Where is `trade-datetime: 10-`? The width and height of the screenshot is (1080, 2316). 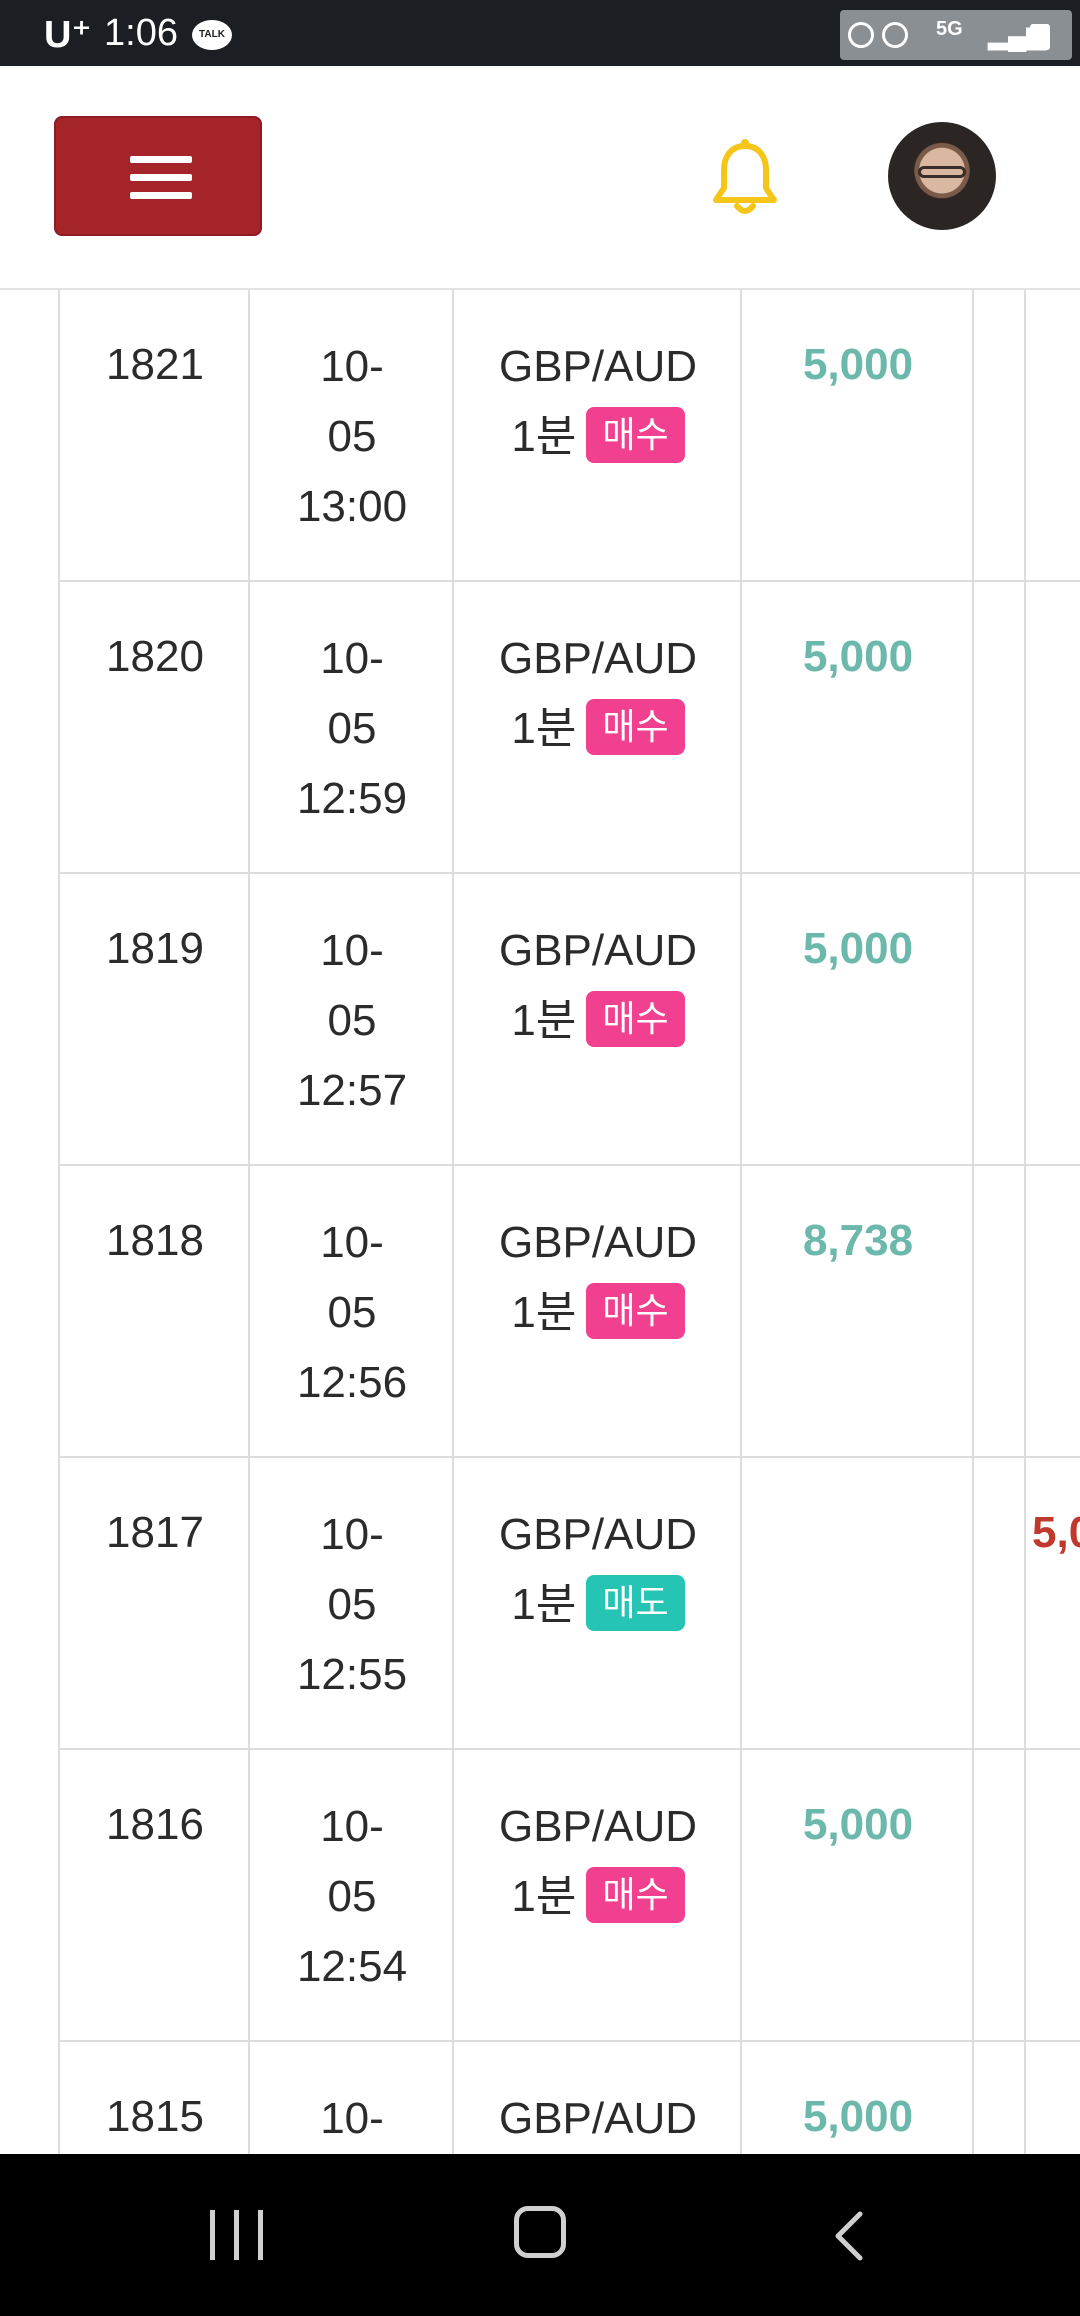 trade-datetime: 10- is located at coordinates (352, 2119).